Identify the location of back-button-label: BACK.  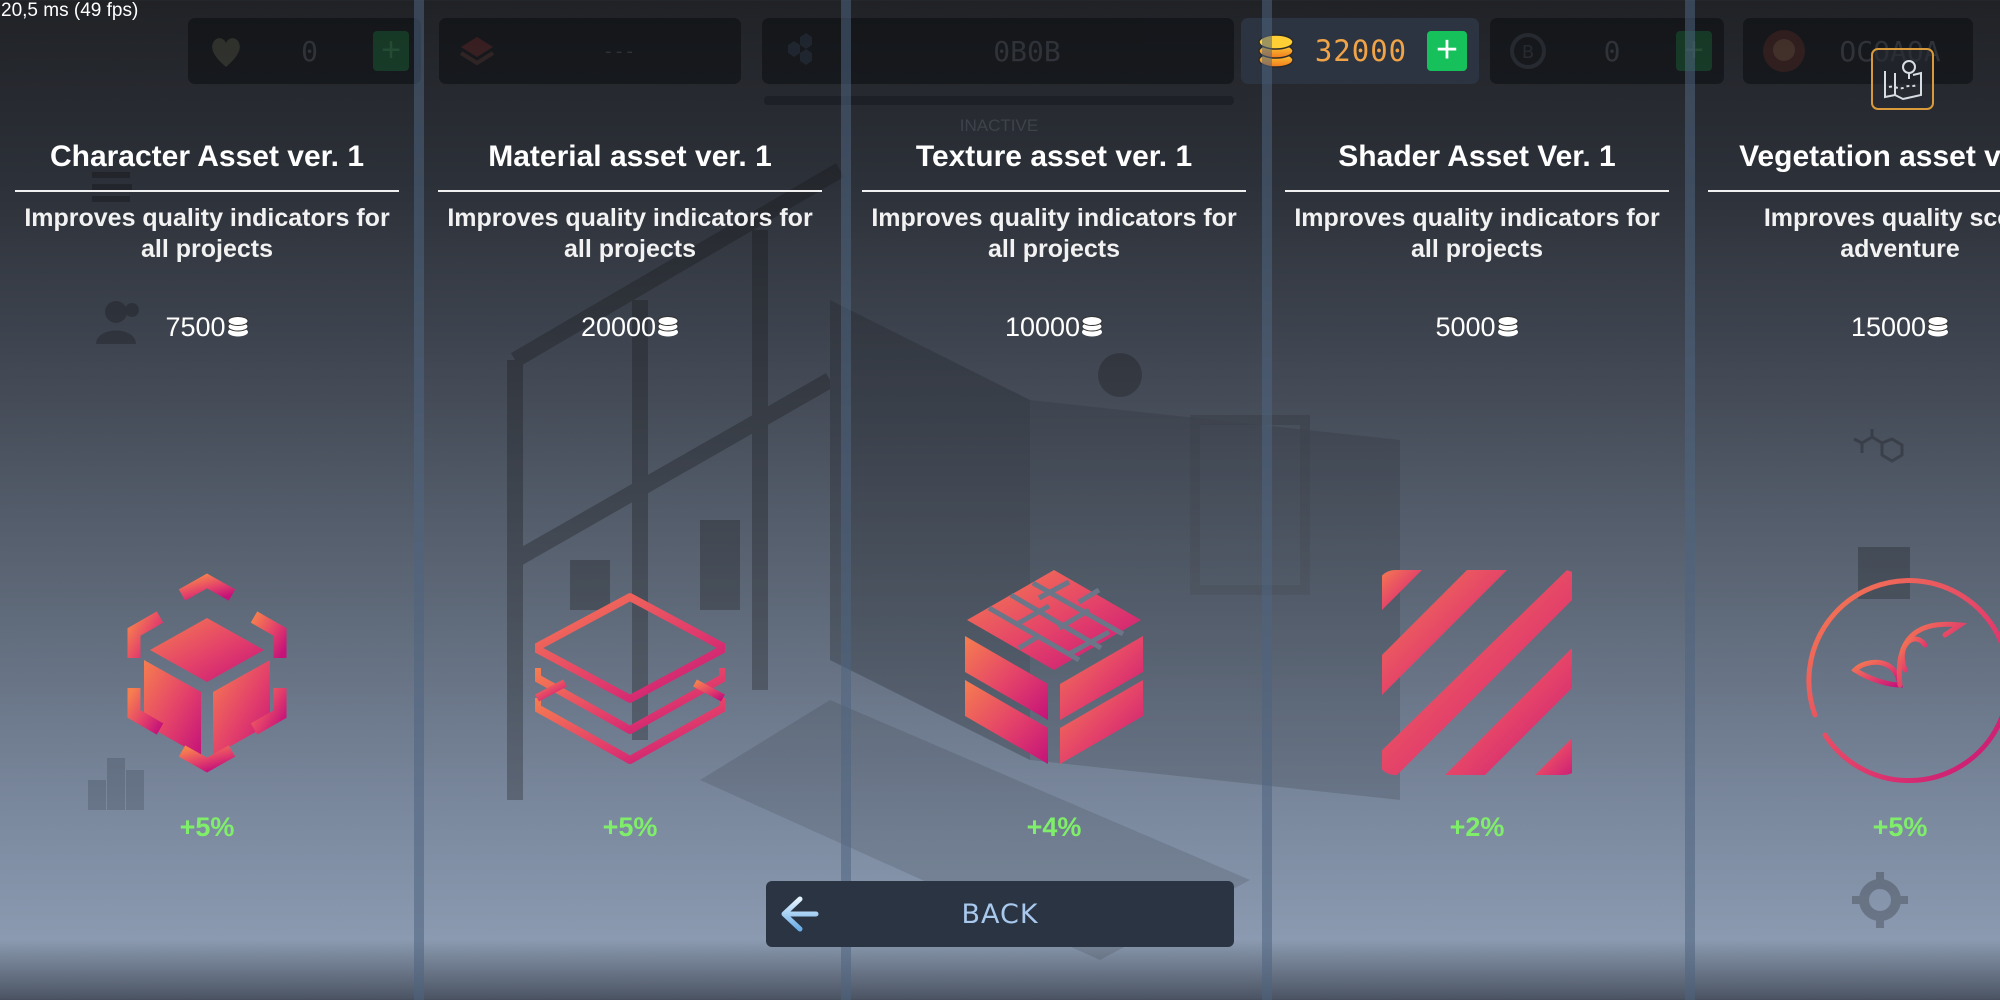
(1000, 914).